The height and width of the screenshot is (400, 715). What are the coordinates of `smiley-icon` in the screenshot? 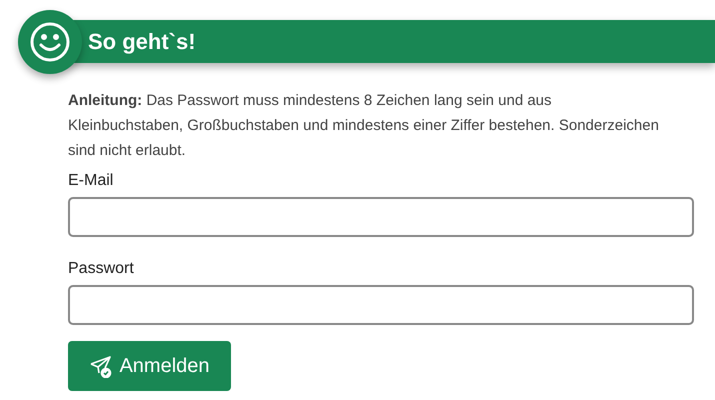 It's located at (50, 42).